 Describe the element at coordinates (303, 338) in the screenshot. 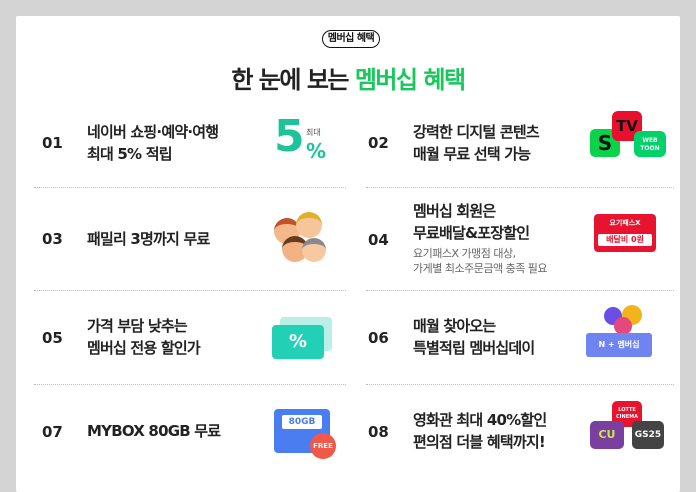

I see `discount-ticket-icon: %` at that location.